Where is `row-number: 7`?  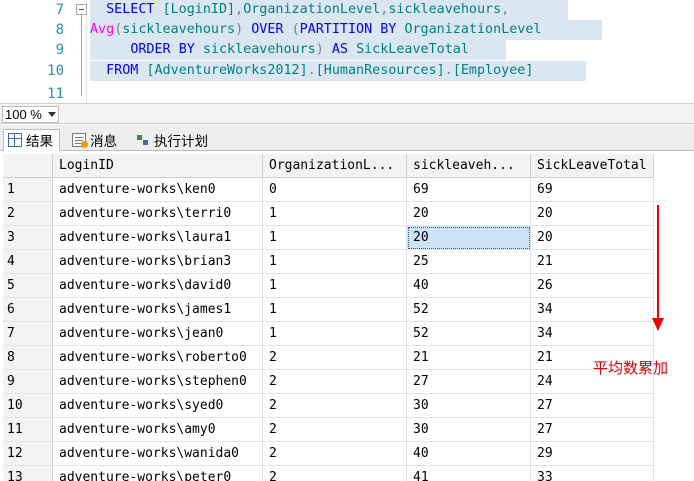
row-number: 7 is located at coordinates (28, 334).